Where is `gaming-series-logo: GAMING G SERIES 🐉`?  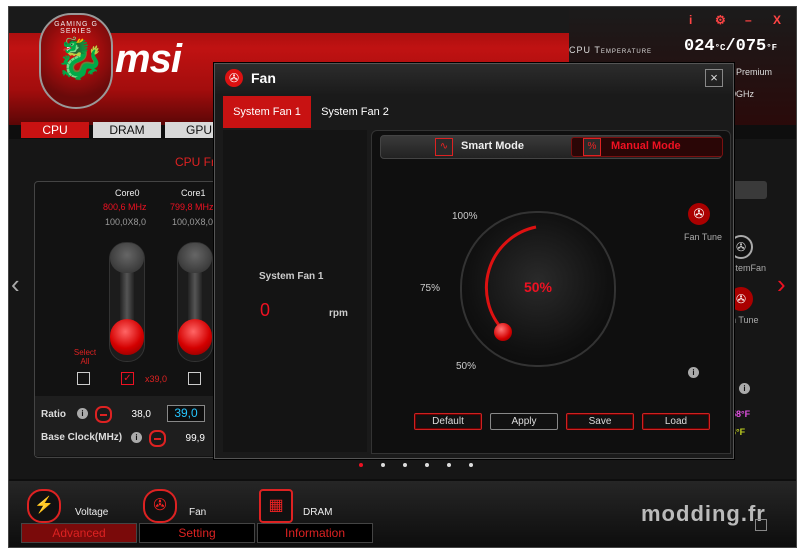
gaming-series-logo: GAMING G SERIES 🐉 is located at coordinates (76, 61).